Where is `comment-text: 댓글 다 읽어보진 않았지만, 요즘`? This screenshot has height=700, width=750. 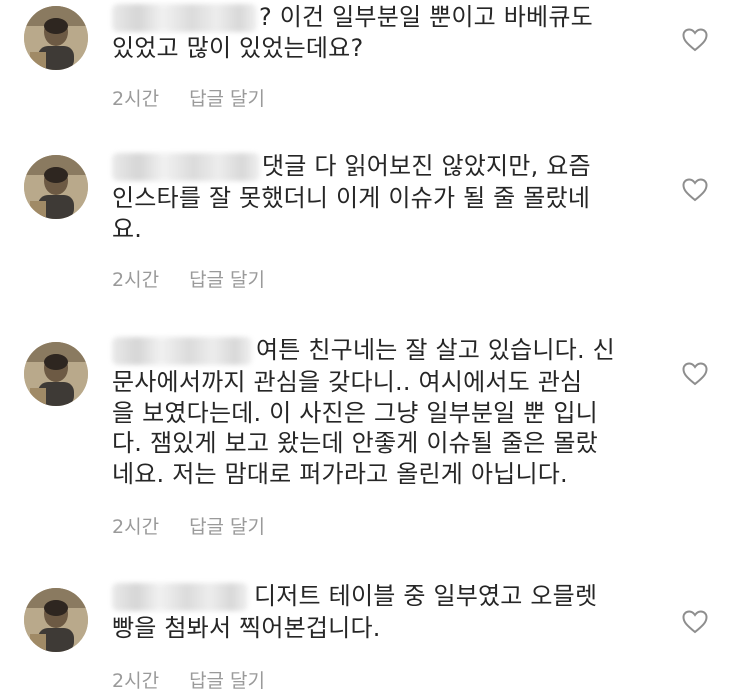
comment-text: 댓글 다 읽어보진 않았지만, 요즘 is located at coordinates (462, 166).